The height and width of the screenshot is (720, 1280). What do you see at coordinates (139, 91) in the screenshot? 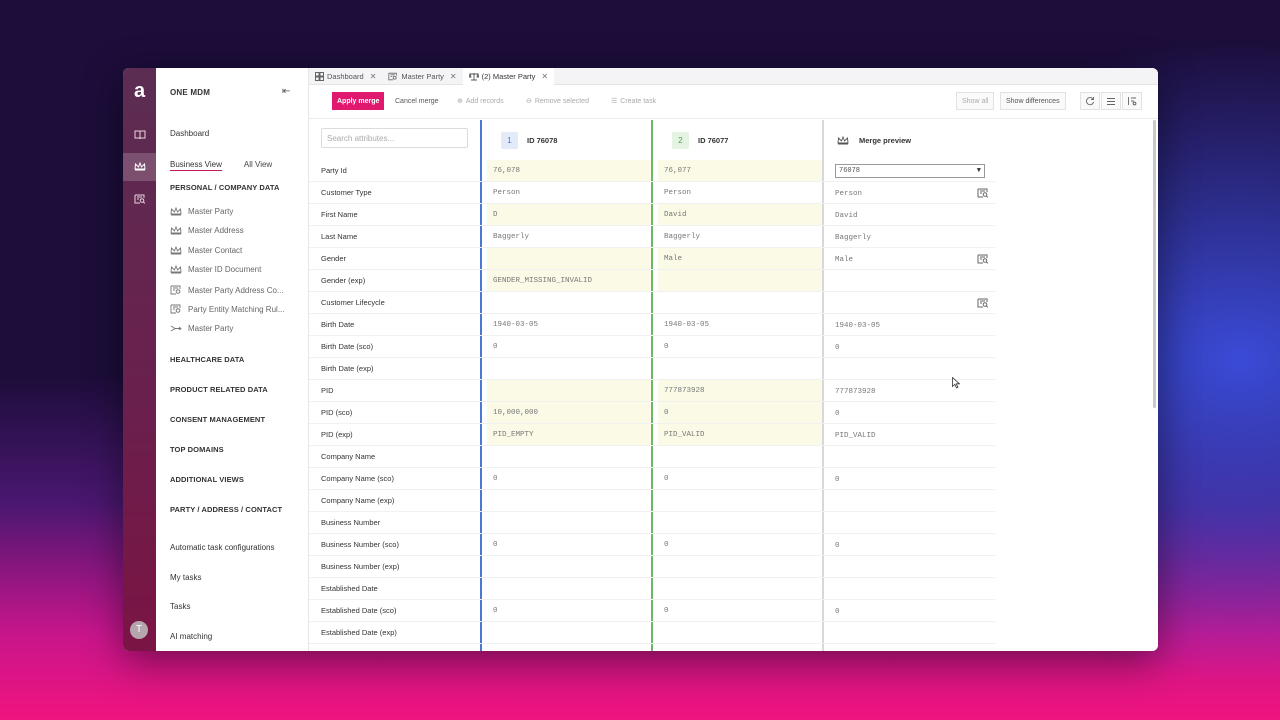
I see `app-logo: a` at bounding box center [139, 91].